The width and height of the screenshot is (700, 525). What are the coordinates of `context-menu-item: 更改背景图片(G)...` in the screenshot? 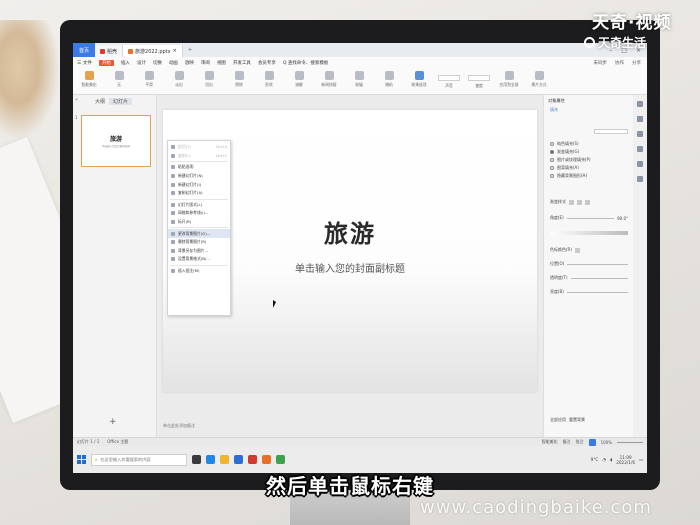 It's located at (199, 233).